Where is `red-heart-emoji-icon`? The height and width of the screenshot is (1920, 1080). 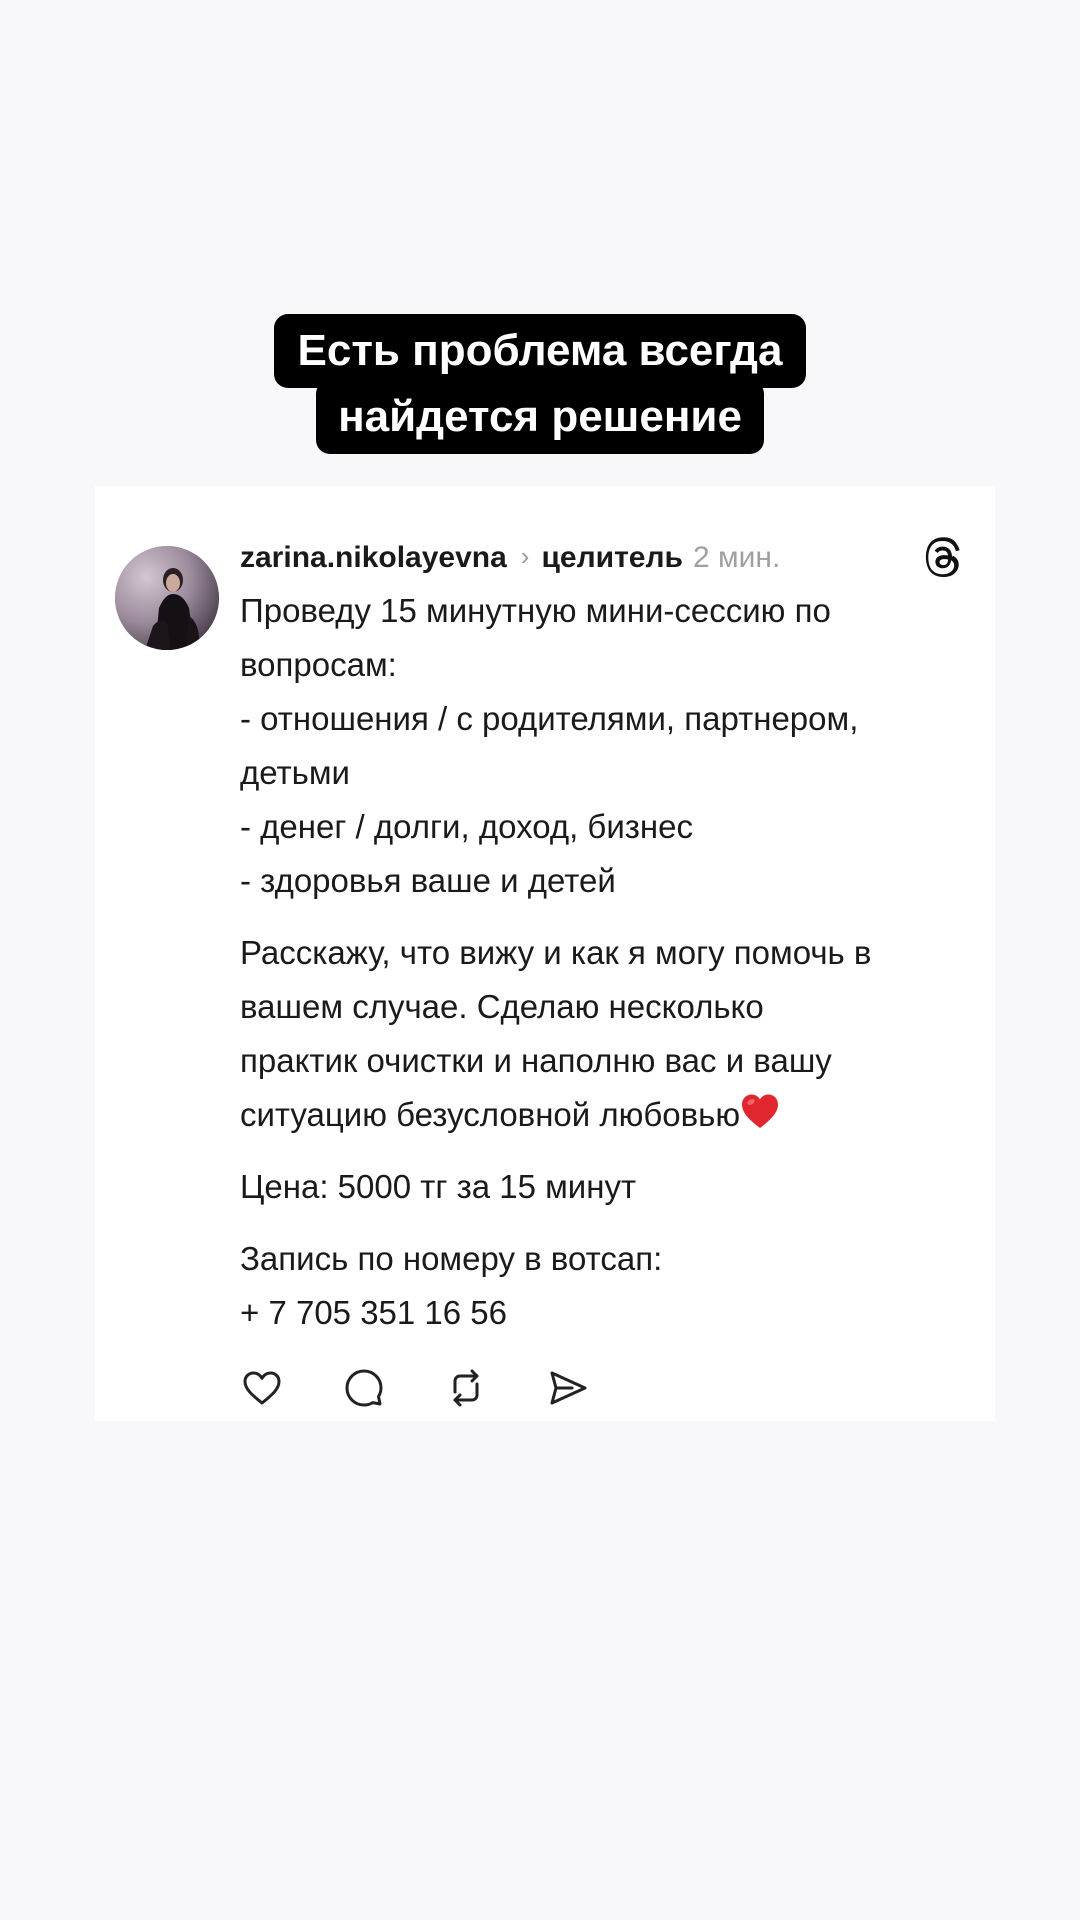 red-heart-emoji-icon is located at coordinates (760, 1111).